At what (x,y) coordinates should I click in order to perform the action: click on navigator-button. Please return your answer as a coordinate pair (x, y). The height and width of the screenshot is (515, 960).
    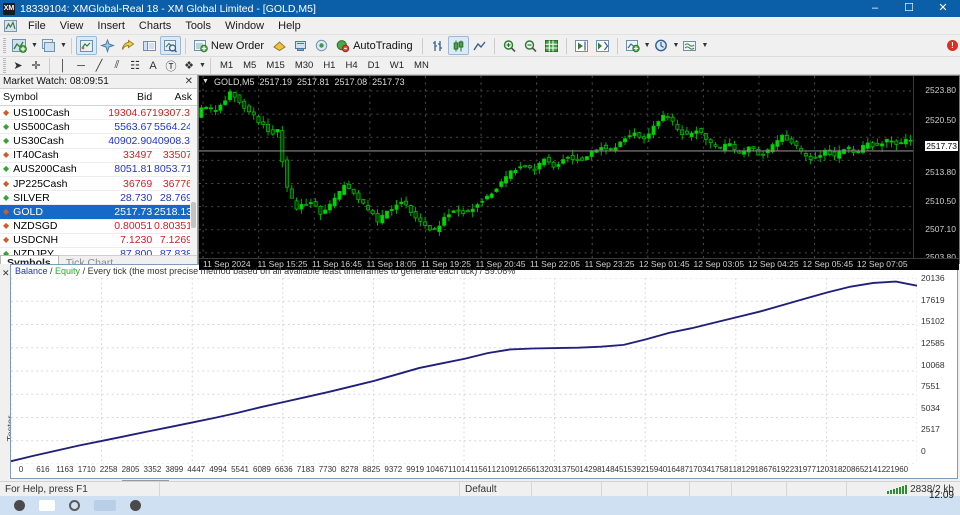
    Looking at the image, I should click on (107, 45).